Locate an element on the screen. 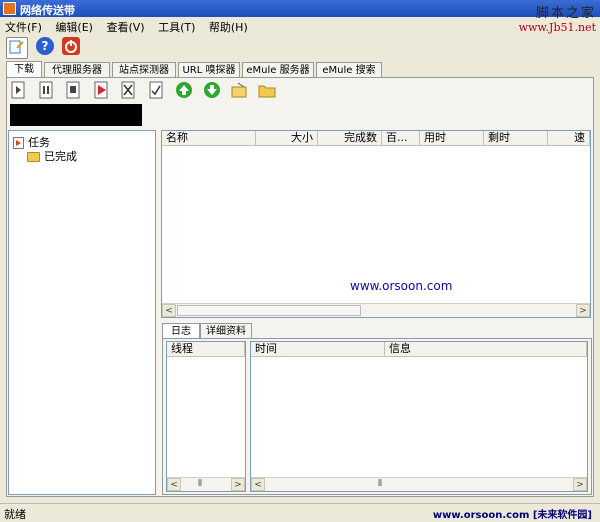 The width and height of the screenshot is (600, 522). tree-item-completed: 已完成 is located at coordinates (52, 156).